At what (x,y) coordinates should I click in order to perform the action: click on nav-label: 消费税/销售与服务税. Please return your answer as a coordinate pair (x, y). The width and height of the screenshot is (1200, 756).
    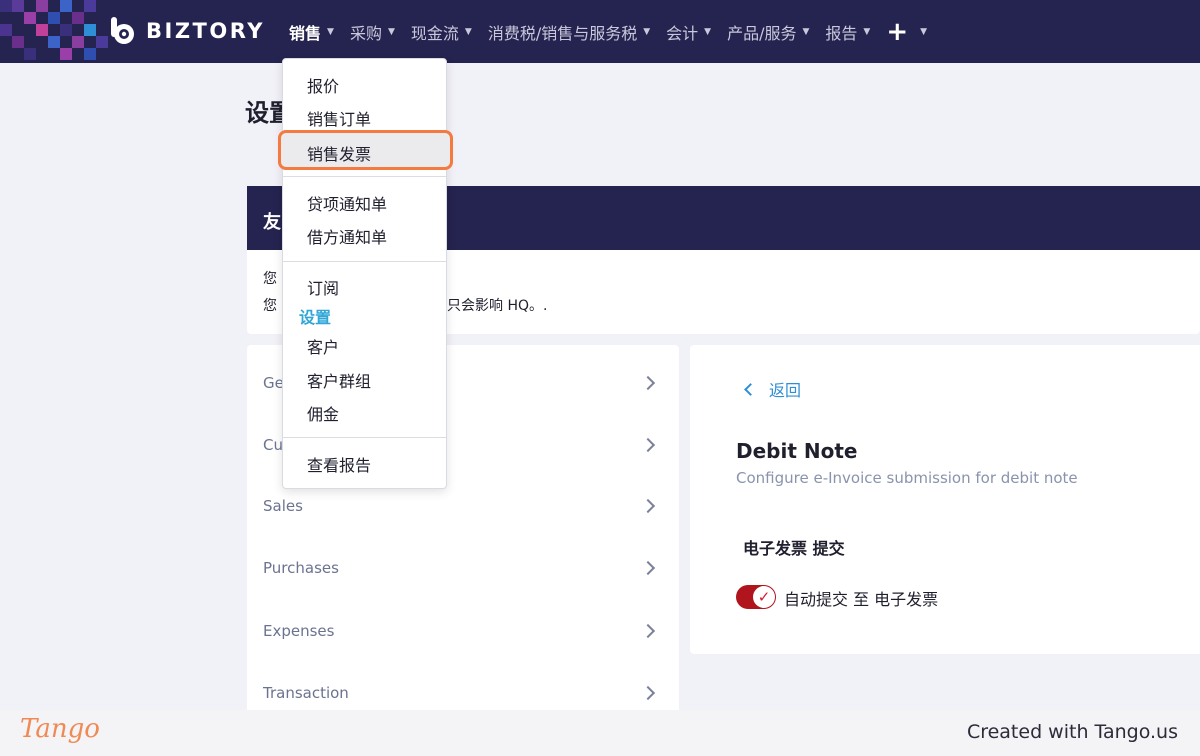
    Looking at the image, I should click on (562, 33).